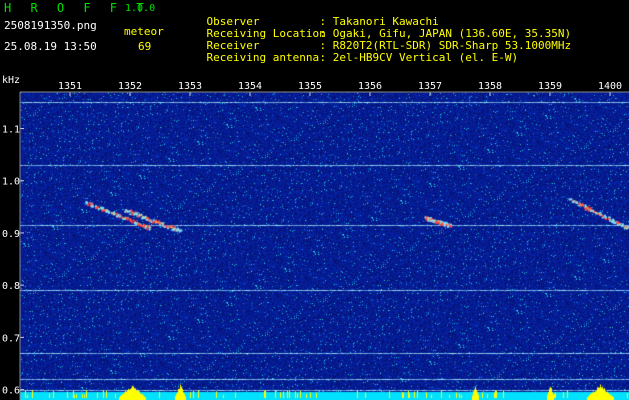 This screenshot has height=400, width=629. Describe the element at coordinates (11, 338) in the screenshot. I see `y-tick-label: 0.7` at that location.